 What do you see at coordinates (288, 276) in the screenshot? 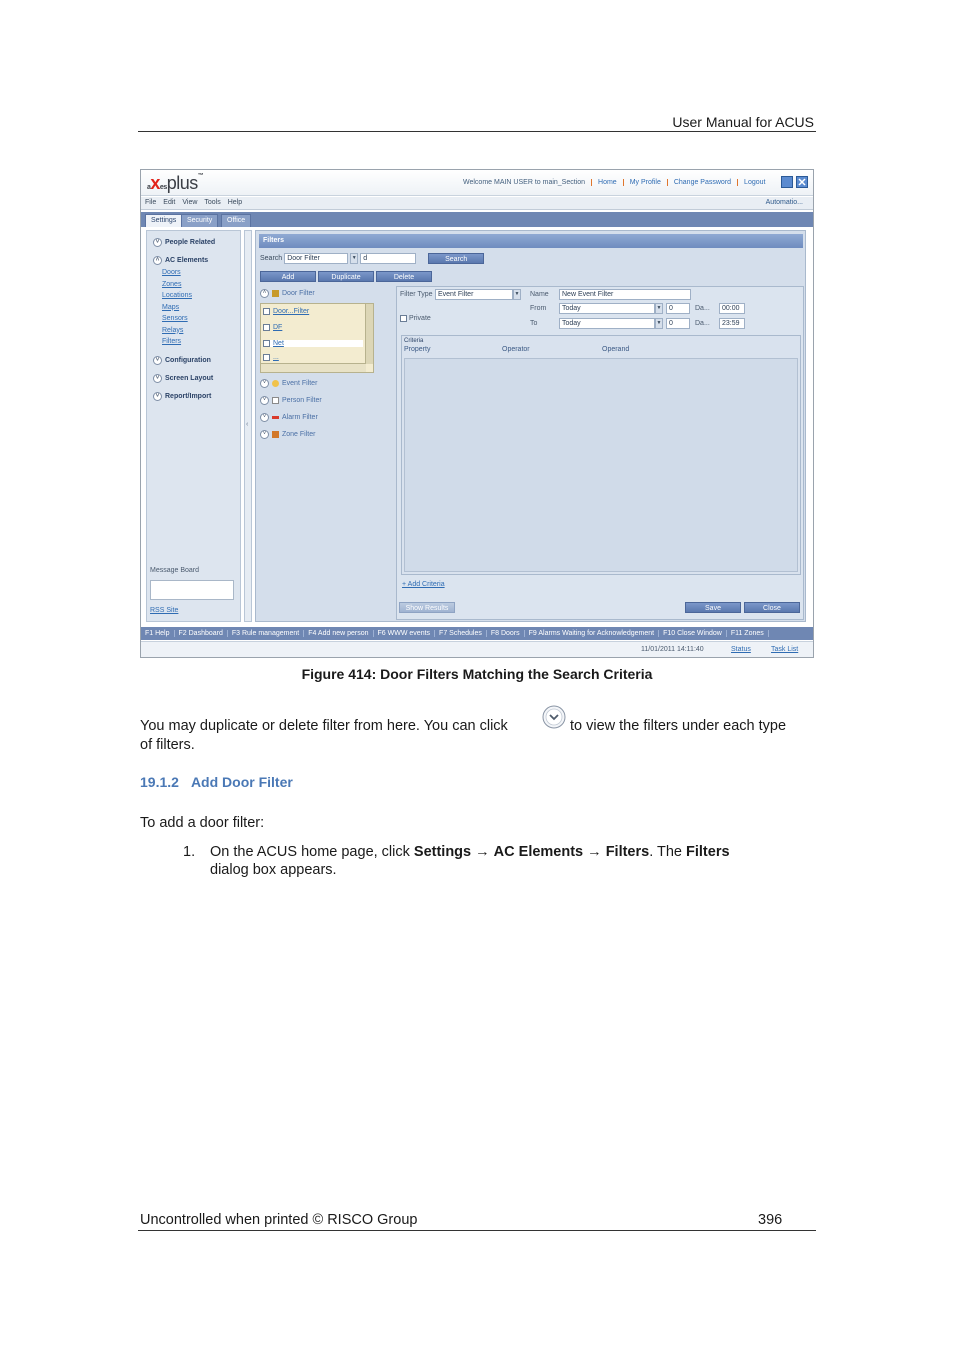
I see `add-button: Add` at bounding box center [288, 276].